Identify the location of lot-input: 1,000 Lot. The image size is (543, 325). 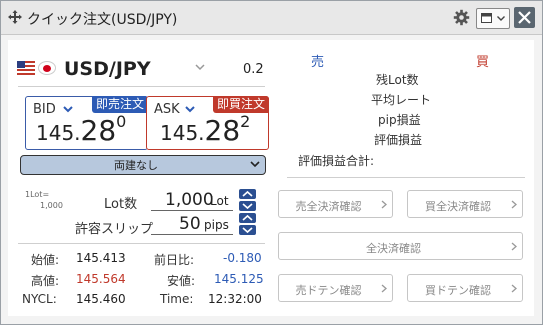
(192, 200).